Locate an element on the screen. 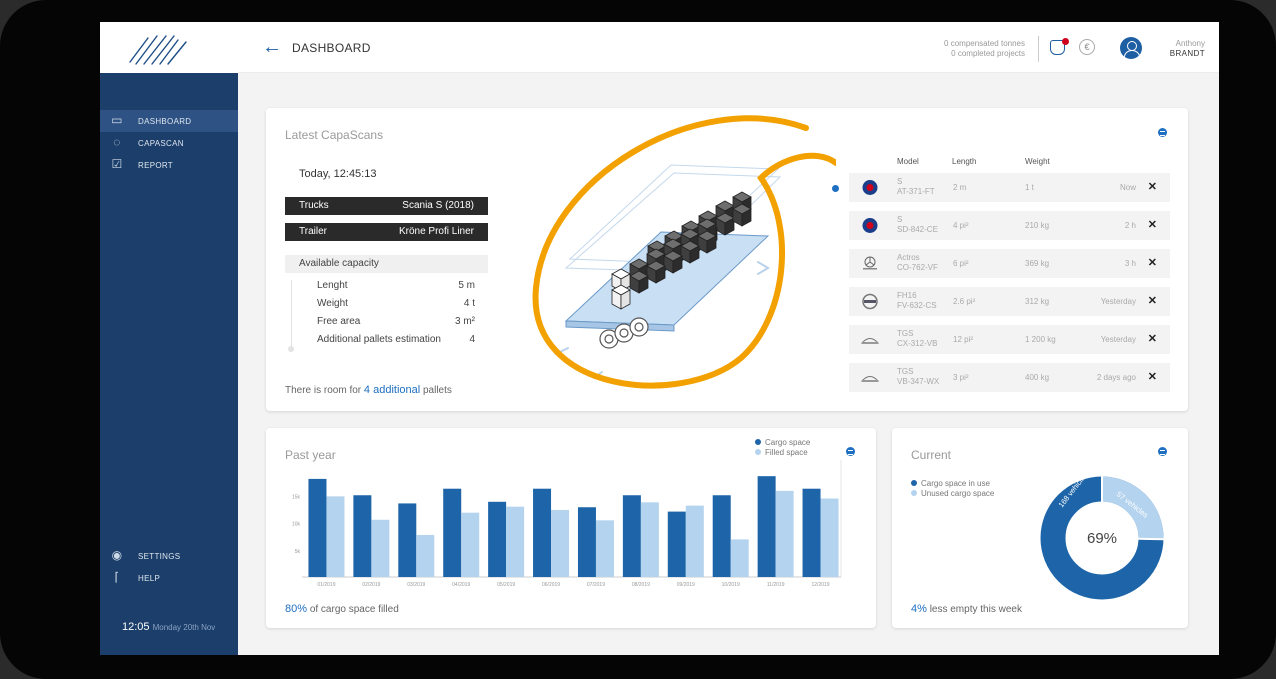 Image resolution: width=1276 pixels, height=679 pixels. clock-time: 12:05 is located at coordinates (136, 627).